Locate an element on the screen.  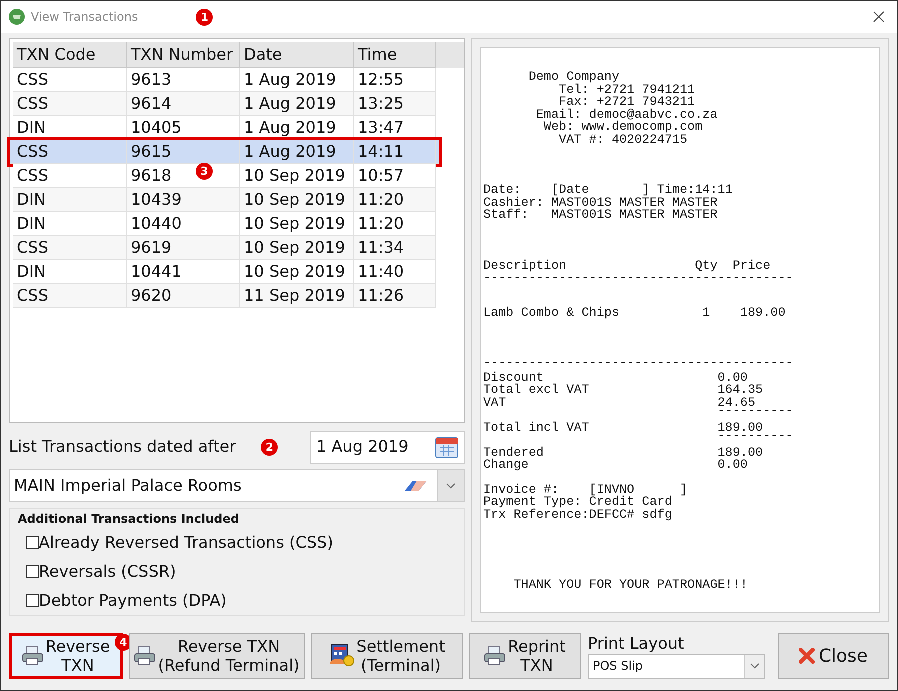
table-cell: 14:11 is located at coordinates (395, 151).